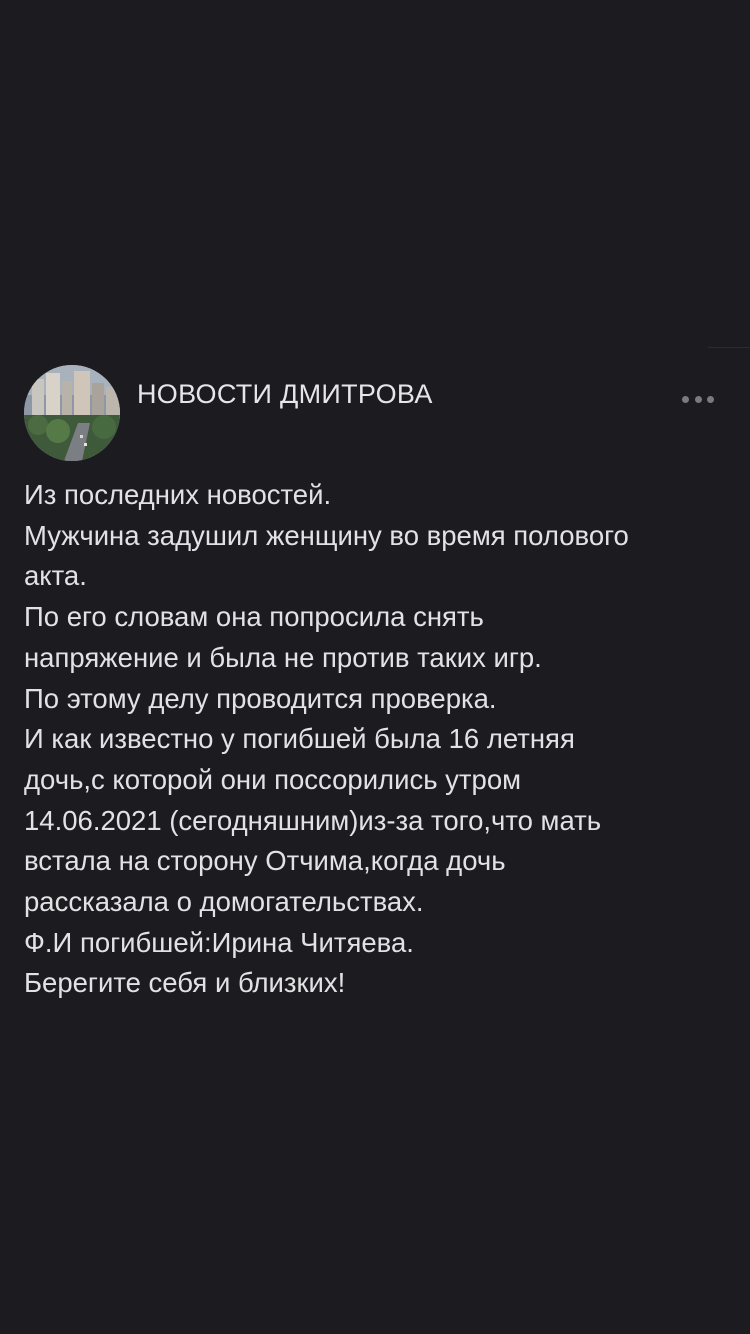 The width and height of the screenshot is (750, 1334). What do you see at coordinates (224, 902) in the screenshot?
I see `post-text-line: рассказала о домогательствах.` at bounding box center [224, 902].